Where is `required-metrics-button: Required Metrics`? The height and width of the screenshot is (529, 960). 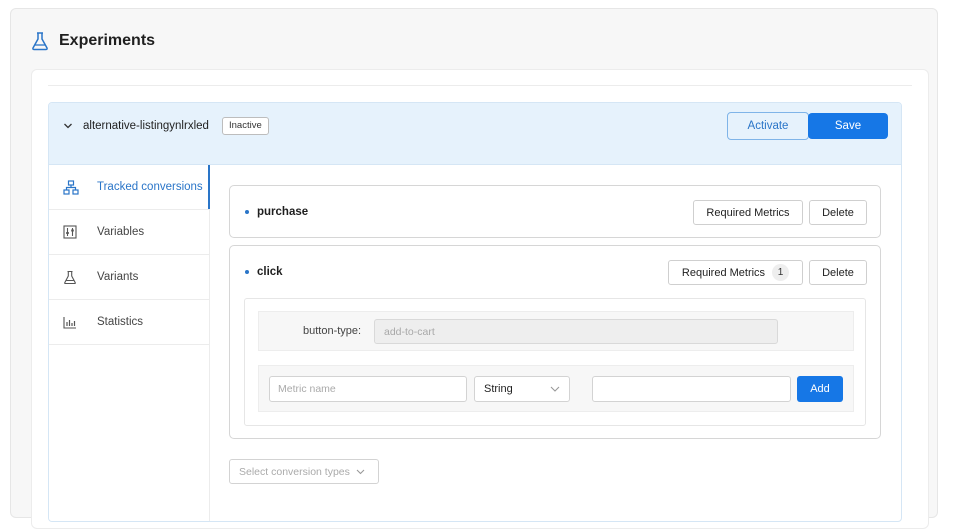 required-metrics-button: Required Metrics is located at coordinates (748, 212).